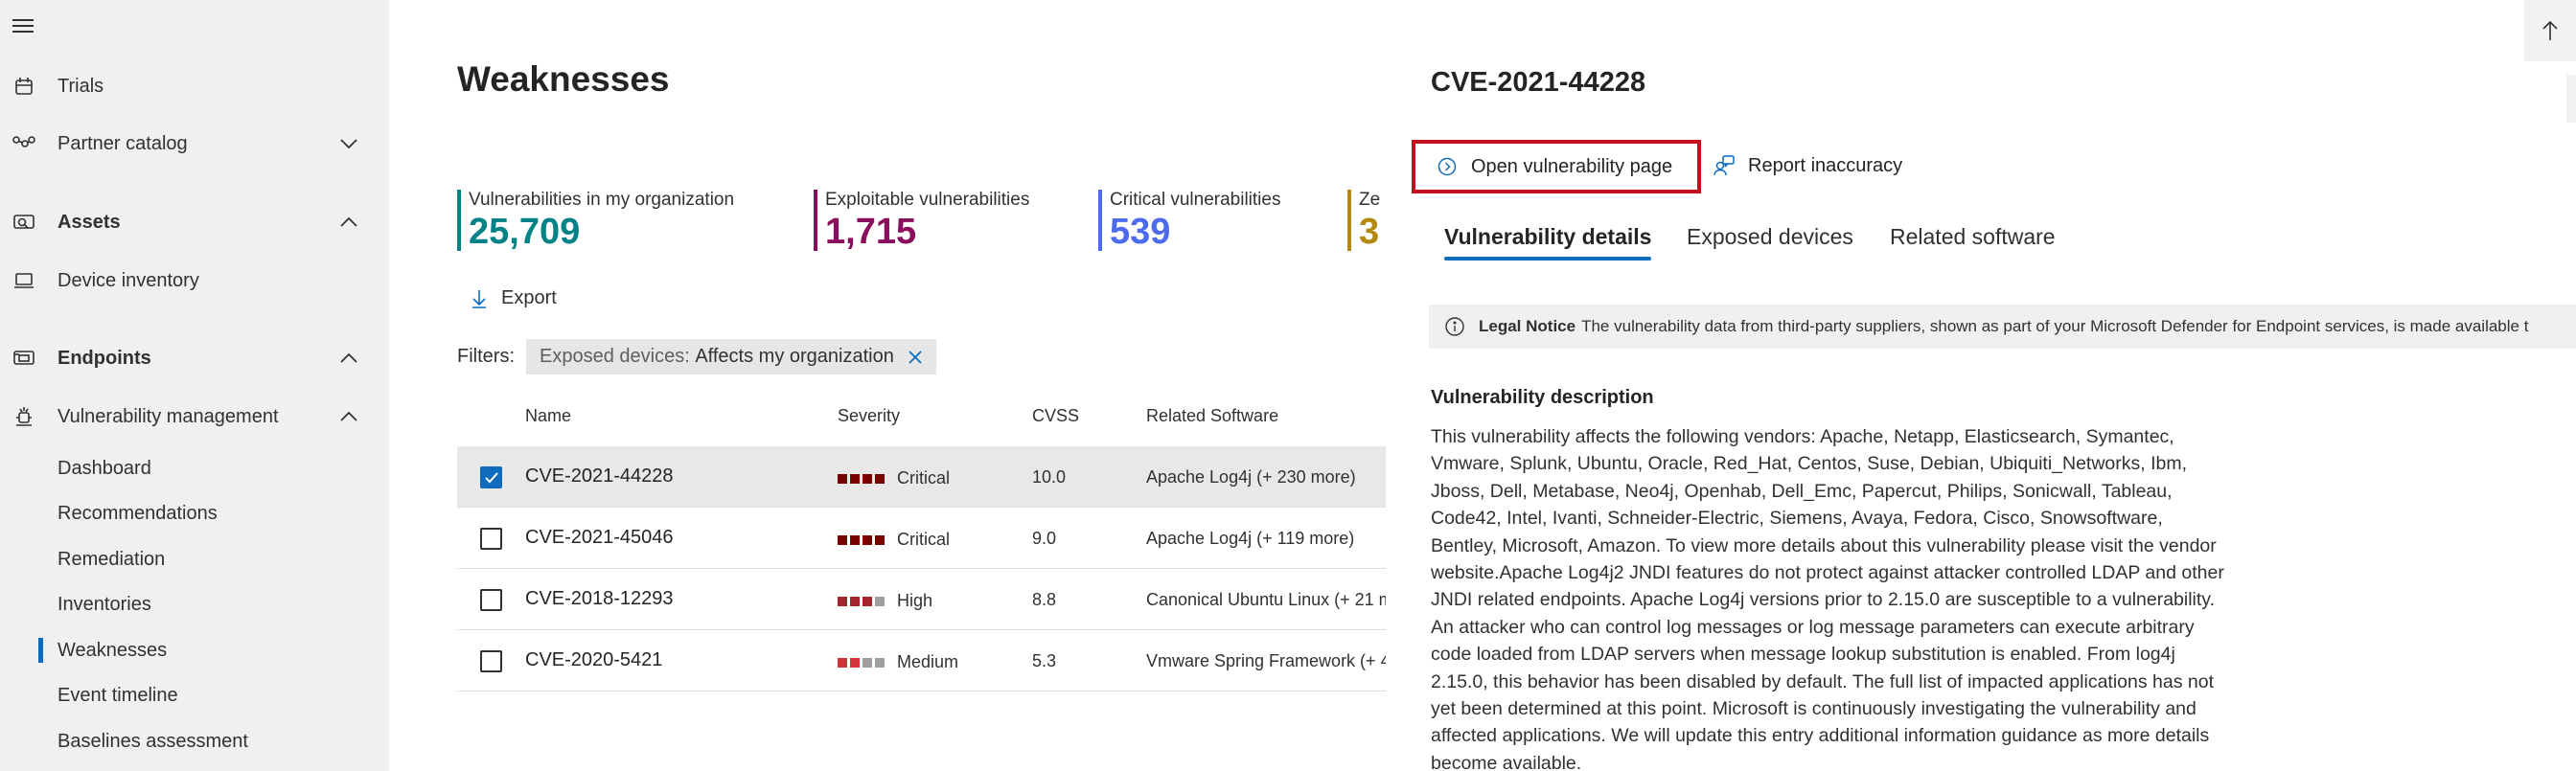 Image resolution: width=2576 pixels, height=771 pixels. I want to click on nav-item-label: Trials, so click(81, 86).